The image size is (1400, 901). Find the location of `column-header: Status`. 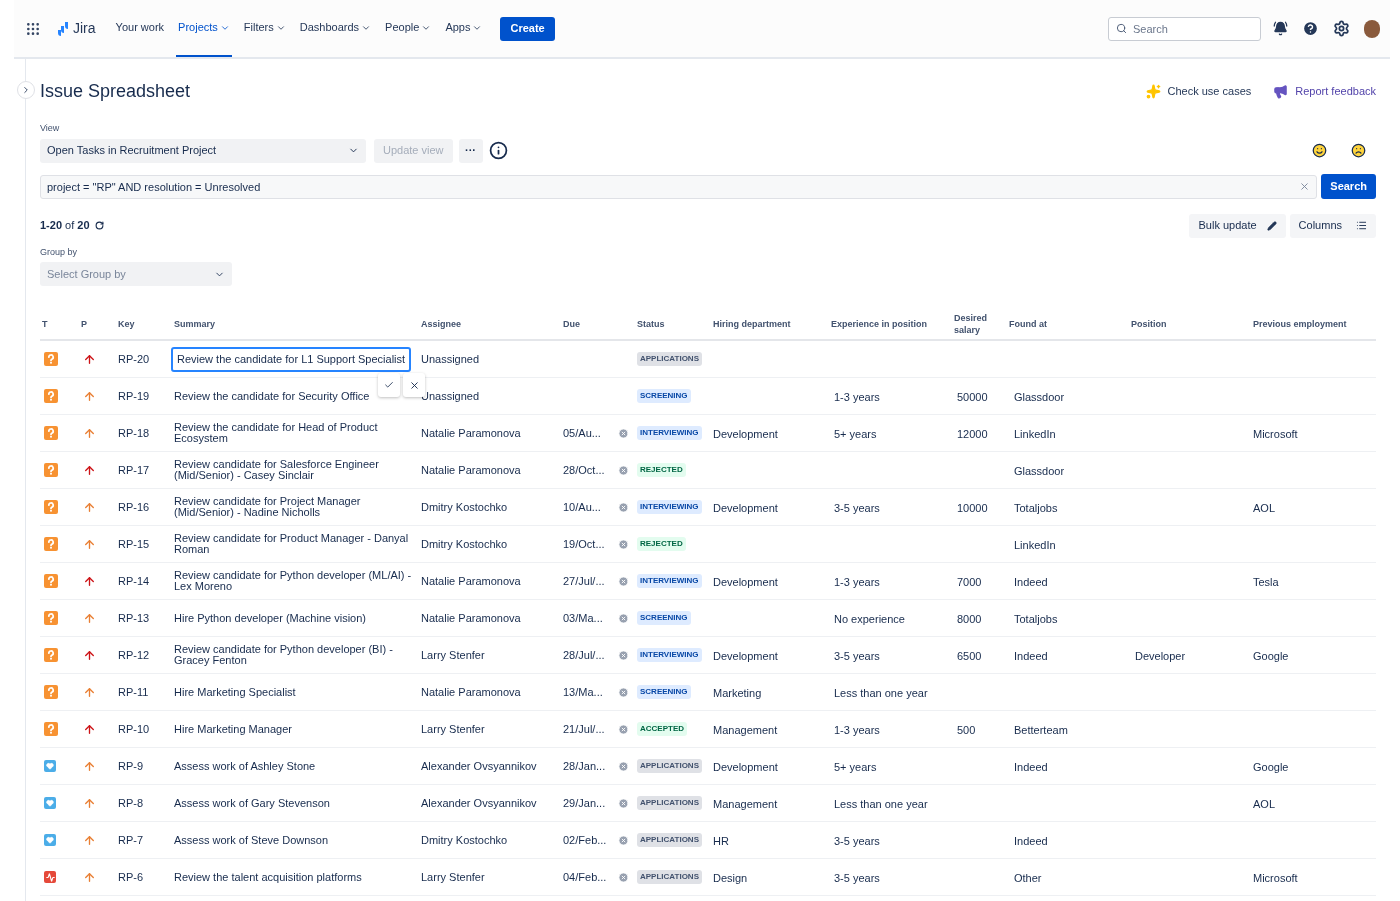

column-header: Status is located at coordinates (675, 323).